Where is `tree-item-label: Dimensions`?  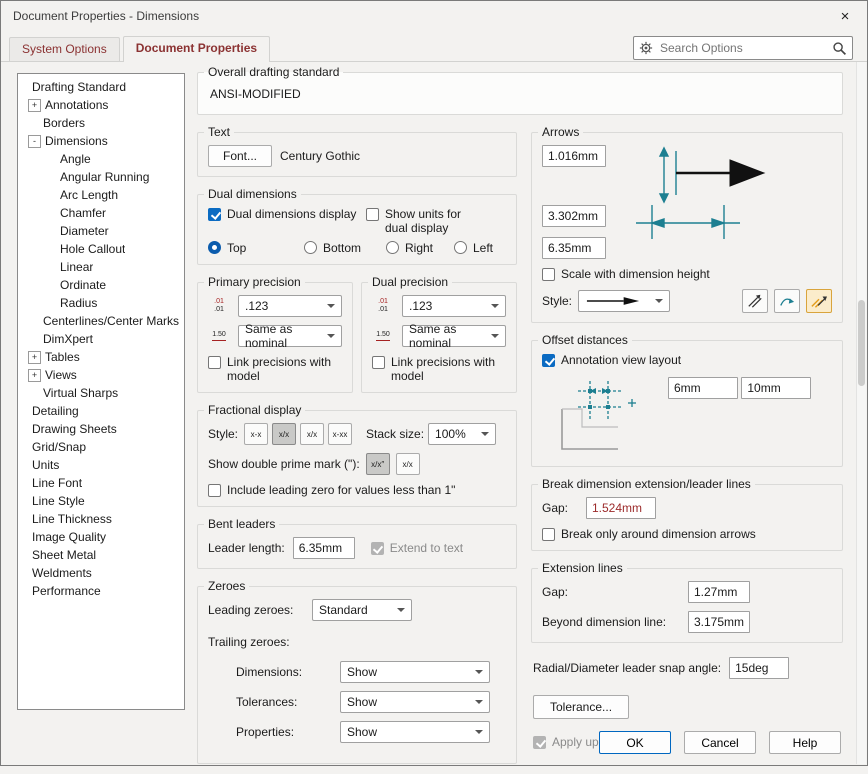
tree-item-label: Dimensions is located at coordinates (76, 141).